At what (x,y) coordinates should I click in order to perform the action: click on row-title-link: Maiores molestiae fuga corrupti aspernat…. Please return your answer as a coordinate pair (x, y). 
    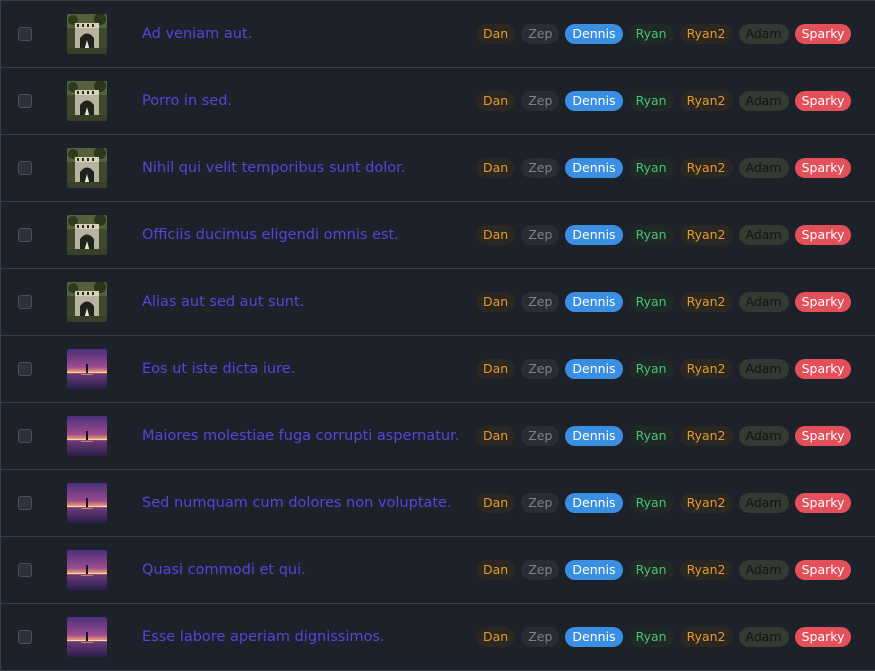
    Looking at the image, I should click on (300, 436).